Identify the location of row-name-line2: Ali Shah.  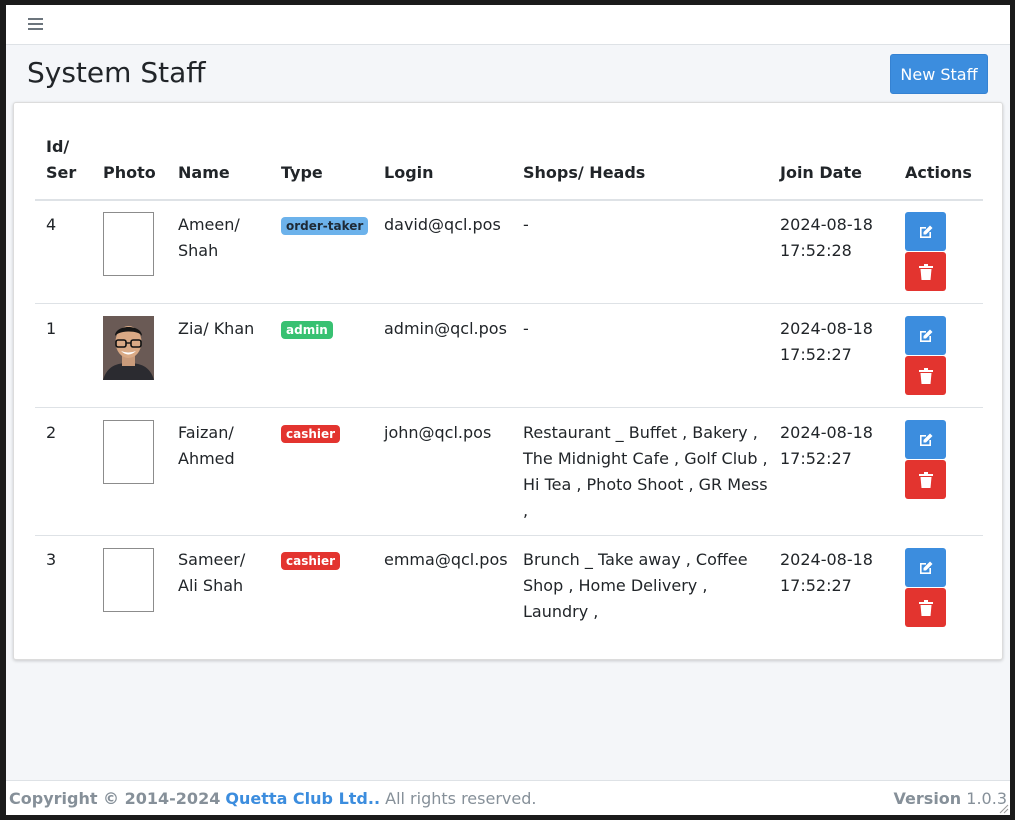
(211, 585).